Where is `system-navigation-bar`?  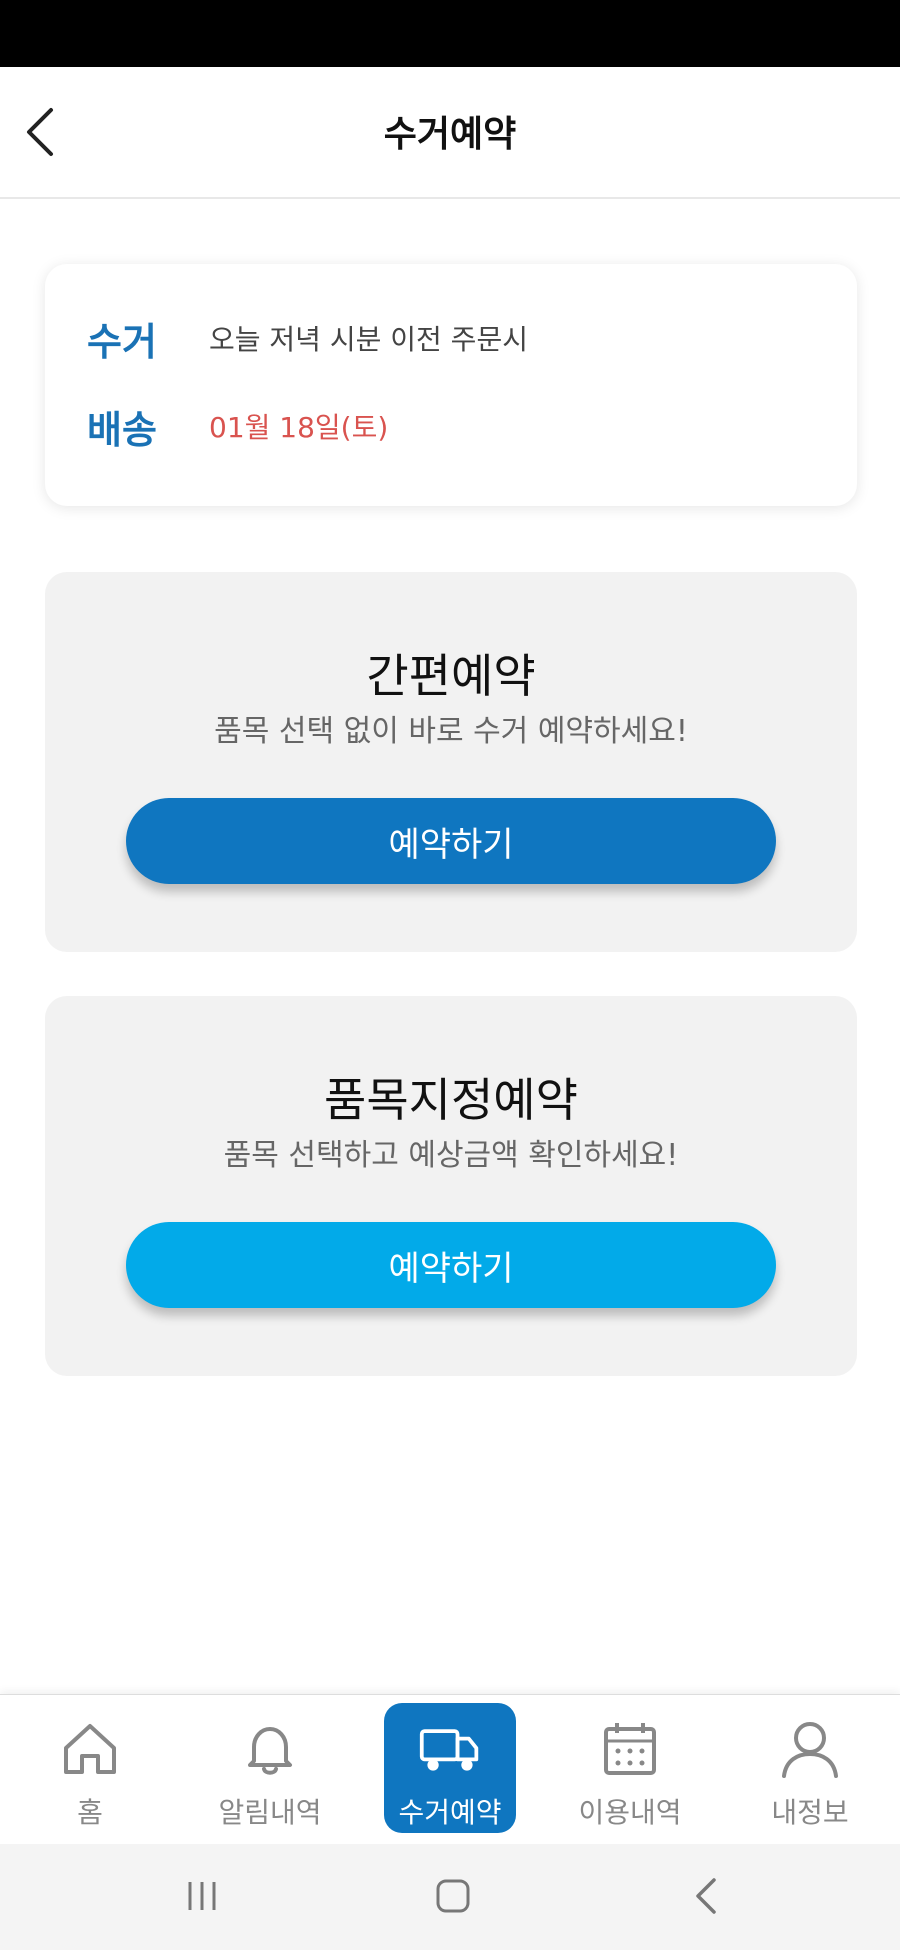 system-navigation-bar is located at coordinates (450, 1897).